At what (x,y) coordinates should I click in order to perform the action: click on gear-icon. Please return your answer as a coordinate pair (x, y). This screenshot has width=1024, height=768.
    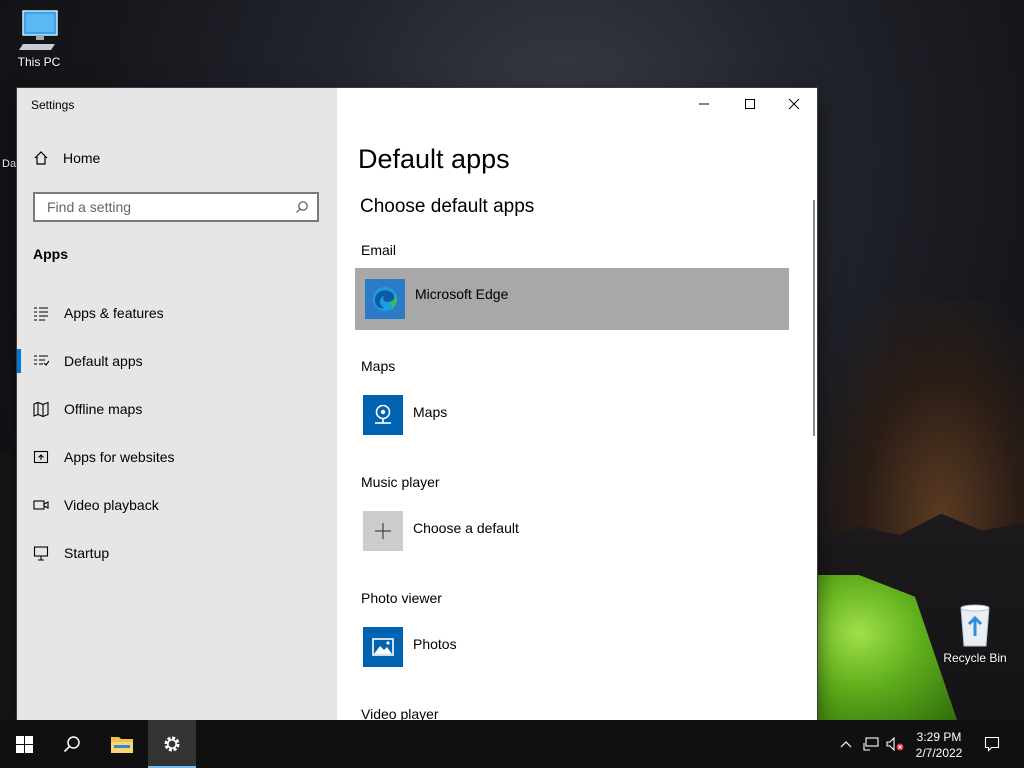
    Looking at the image, I should click on (172, 744).